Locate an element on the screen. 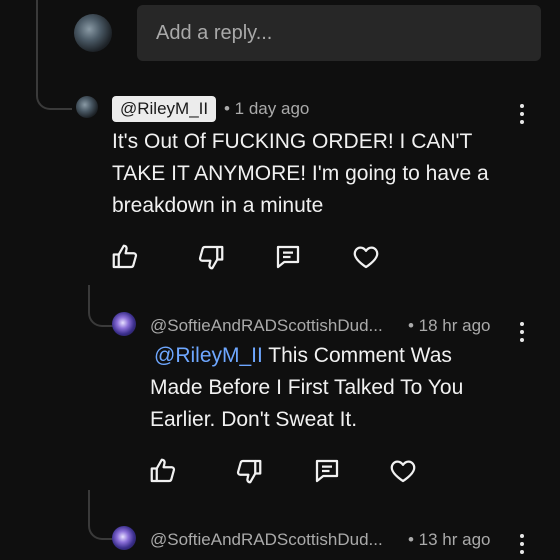  reply-timestamp: • 13 hr ago is located at coordinates (449, 539).